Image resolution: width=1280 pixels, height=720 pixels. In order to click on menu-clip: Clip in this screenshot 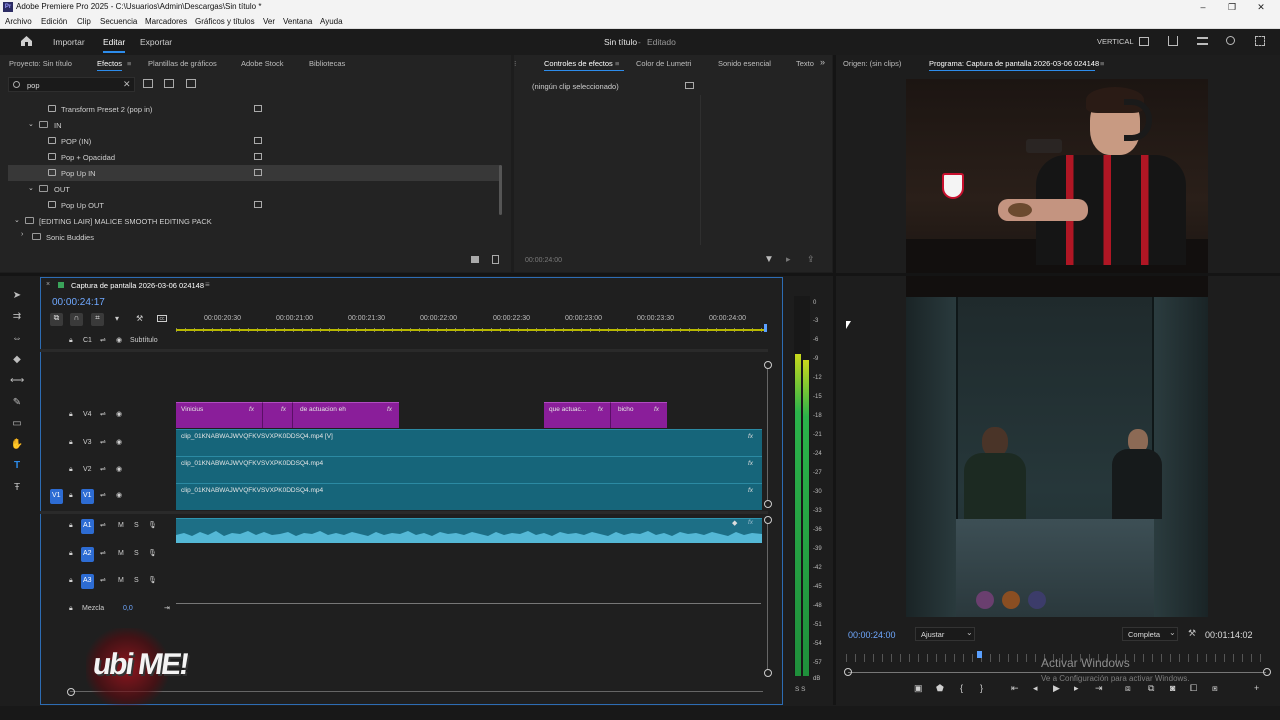, I will do `click(84, 21)`.